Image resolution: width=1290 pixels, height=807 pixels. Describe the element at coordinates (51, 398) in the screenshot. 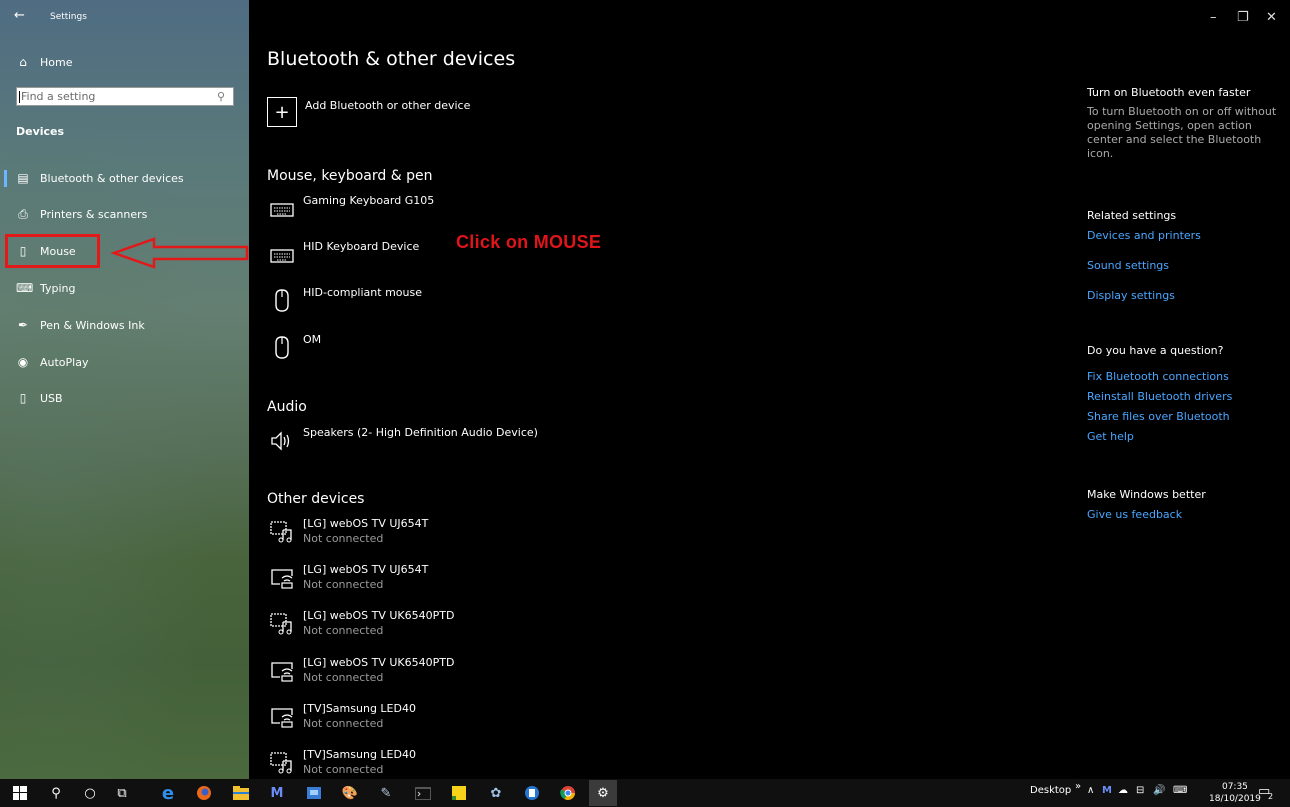

I see `sidebar-item-label: USB` at that location.